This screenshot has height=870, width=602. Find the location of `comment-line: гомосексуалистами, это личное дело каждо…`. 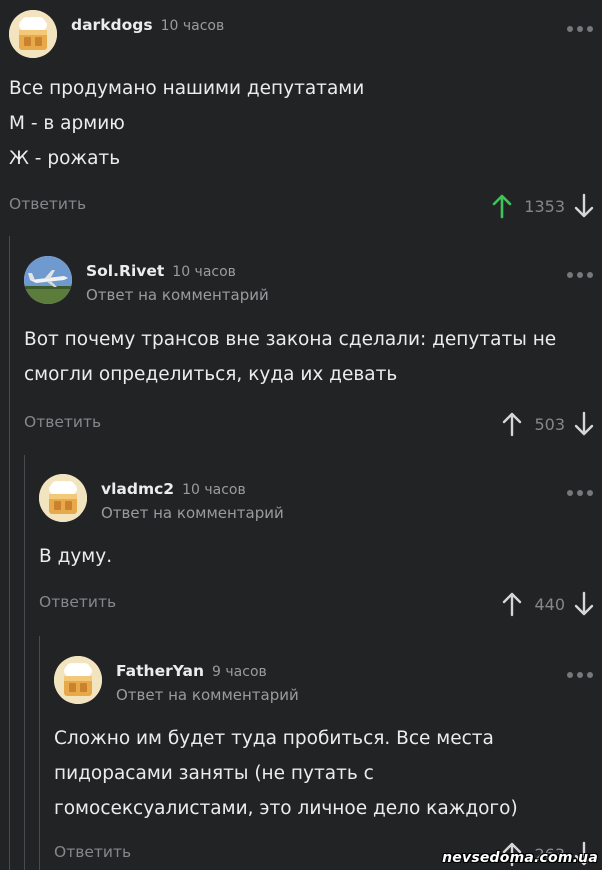

comment-line: гомосексуалистами, это личное дело каждо… is located at coordinates (286, 808).